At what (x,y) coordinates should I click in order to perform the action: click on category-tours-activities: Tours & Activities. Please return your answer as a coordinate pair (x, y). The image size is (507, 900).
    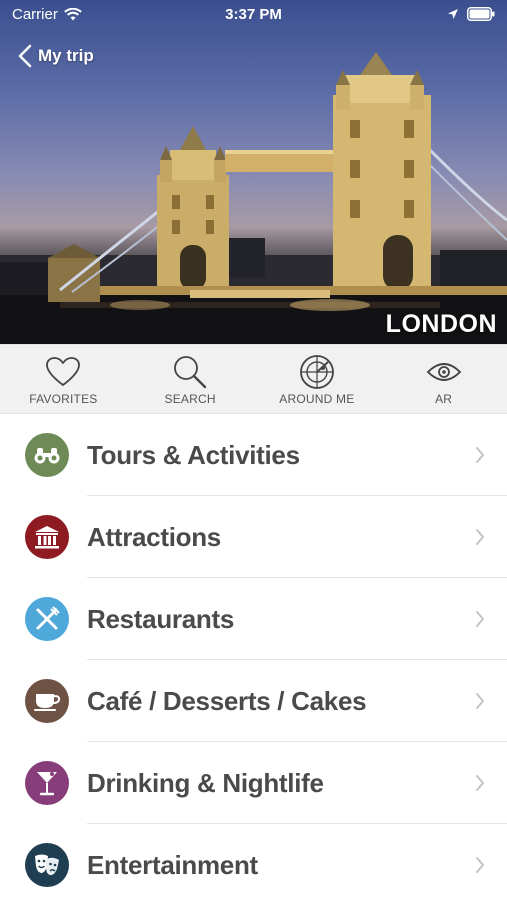
    Looking at the image, I should click on (253, 455).